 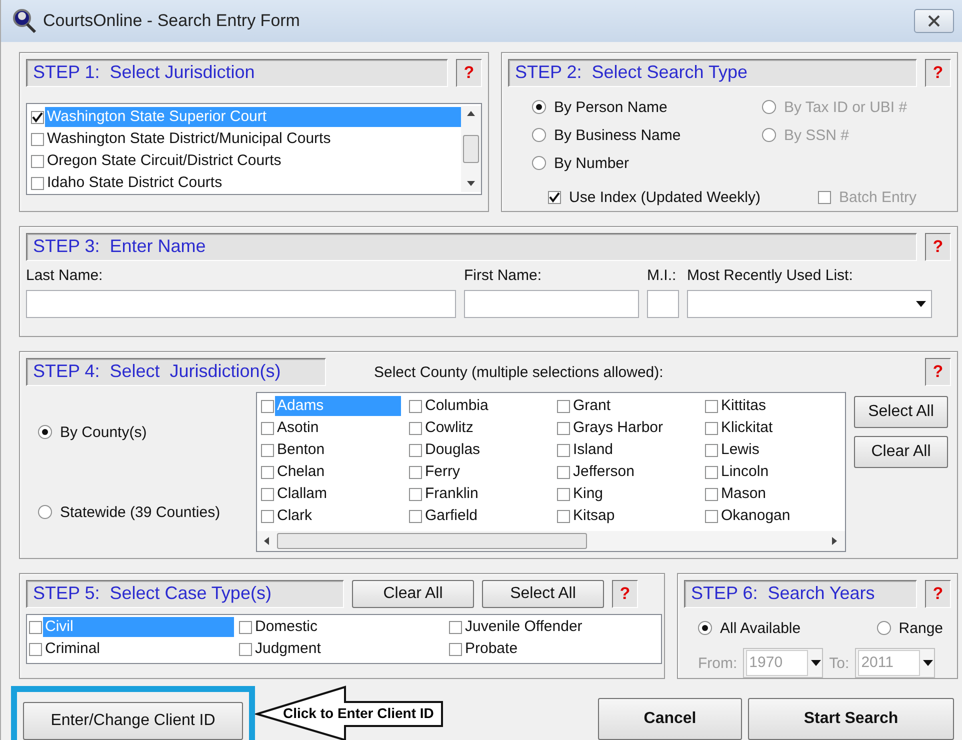 I want to click on list-item: Lewis, so click(x=782, y=450).